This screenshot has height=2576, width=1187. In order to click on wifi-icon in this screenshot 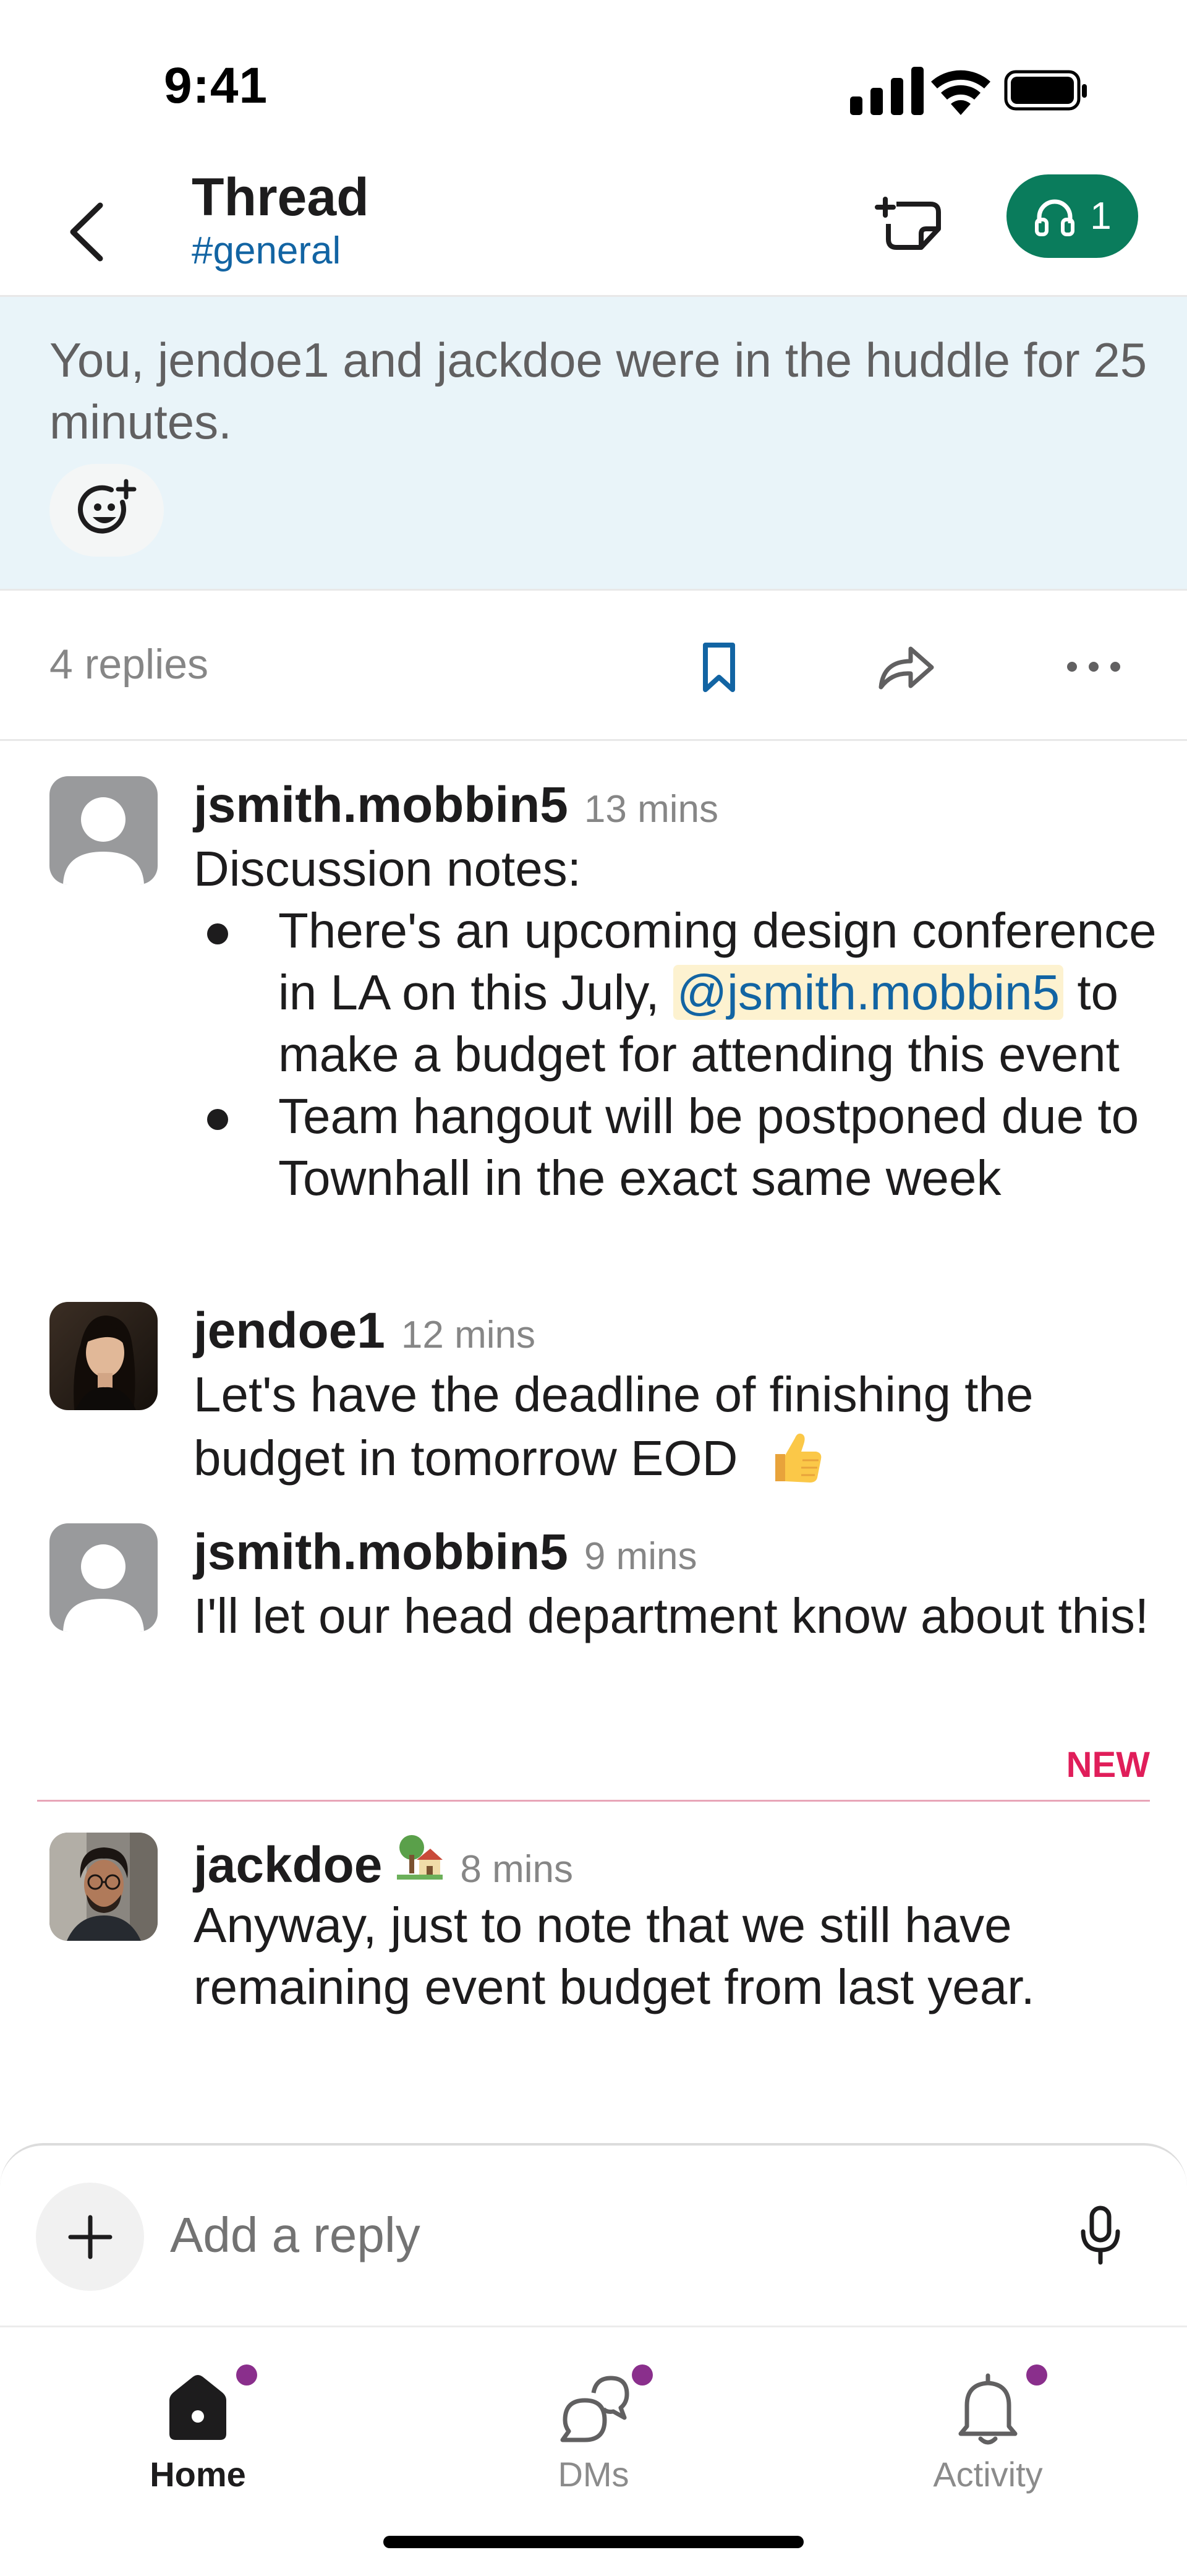, I will do `click(961, 92)`.